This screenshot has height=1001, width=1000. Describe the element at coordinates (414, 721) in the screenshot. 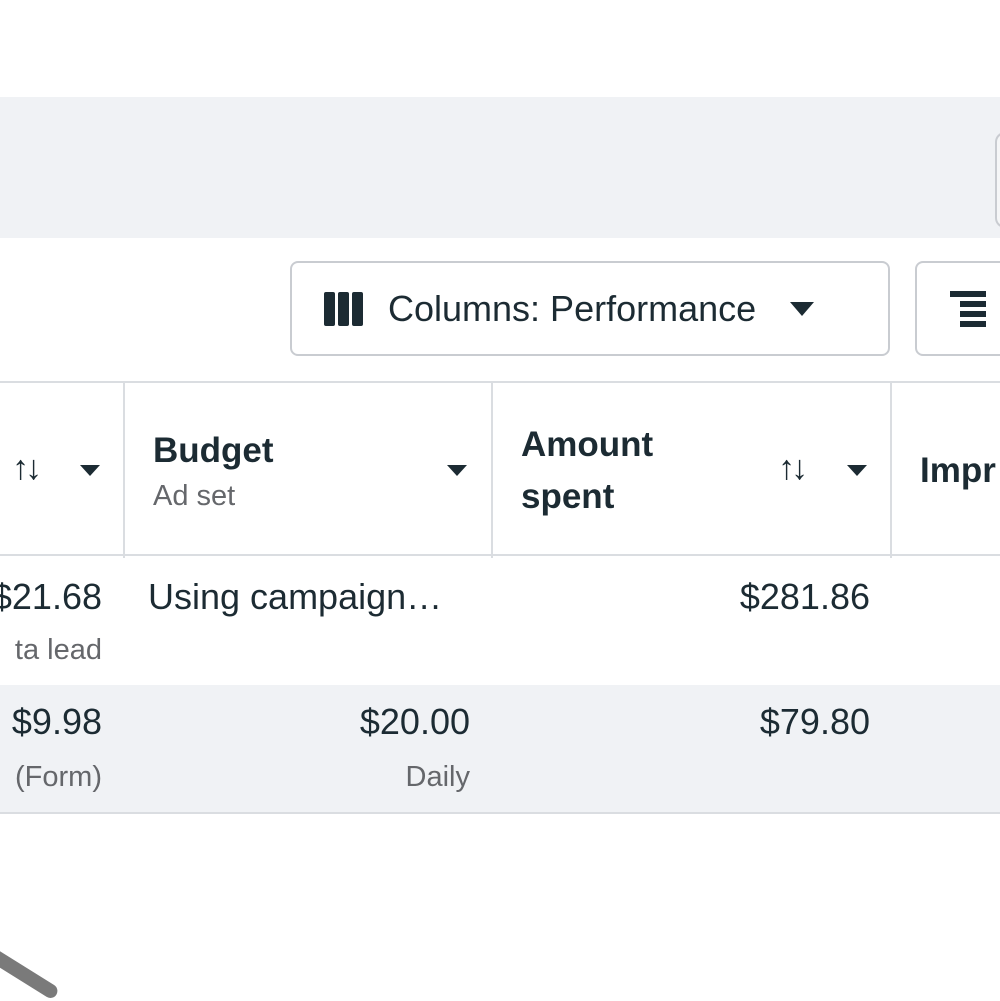

I see `budget-value: $20.00` at that location.